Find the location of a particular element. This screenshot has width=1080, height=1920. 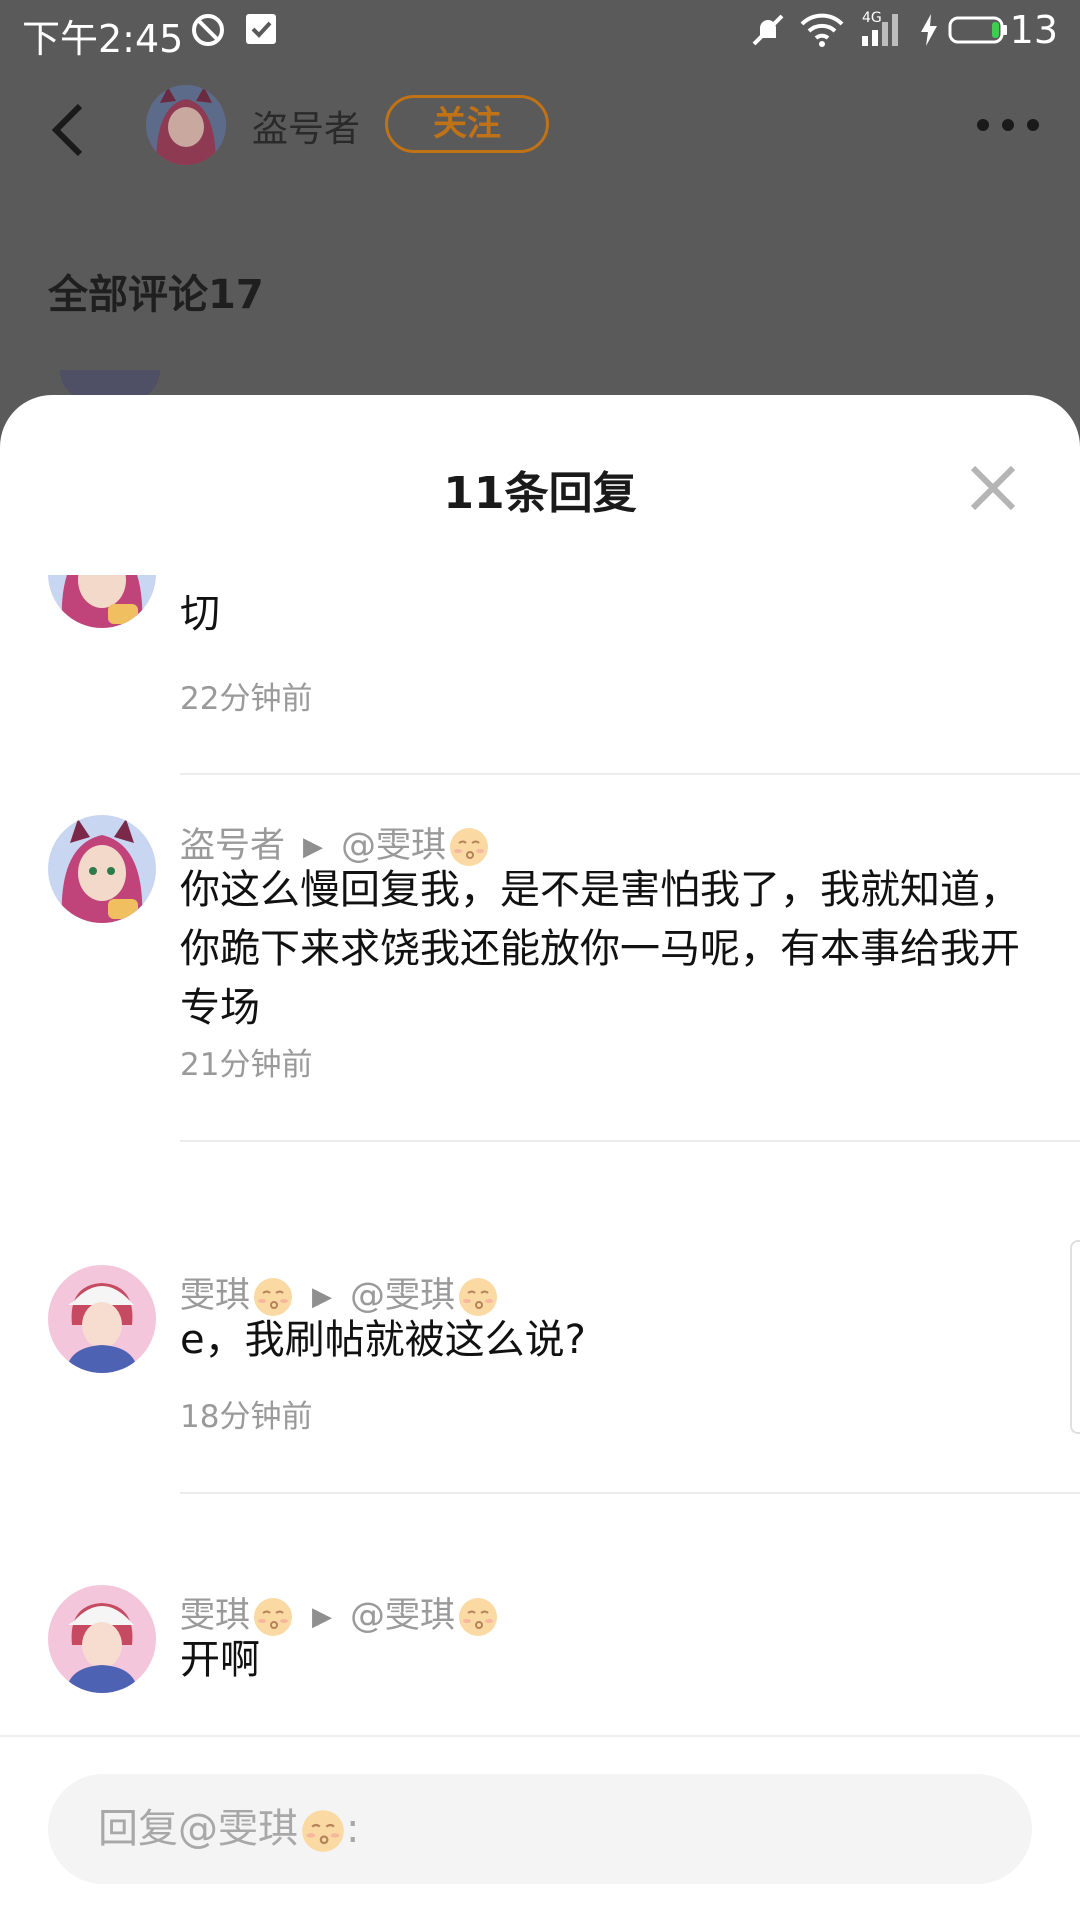

post-header: 盗号者 关注 is located at coordinates (540, 125).